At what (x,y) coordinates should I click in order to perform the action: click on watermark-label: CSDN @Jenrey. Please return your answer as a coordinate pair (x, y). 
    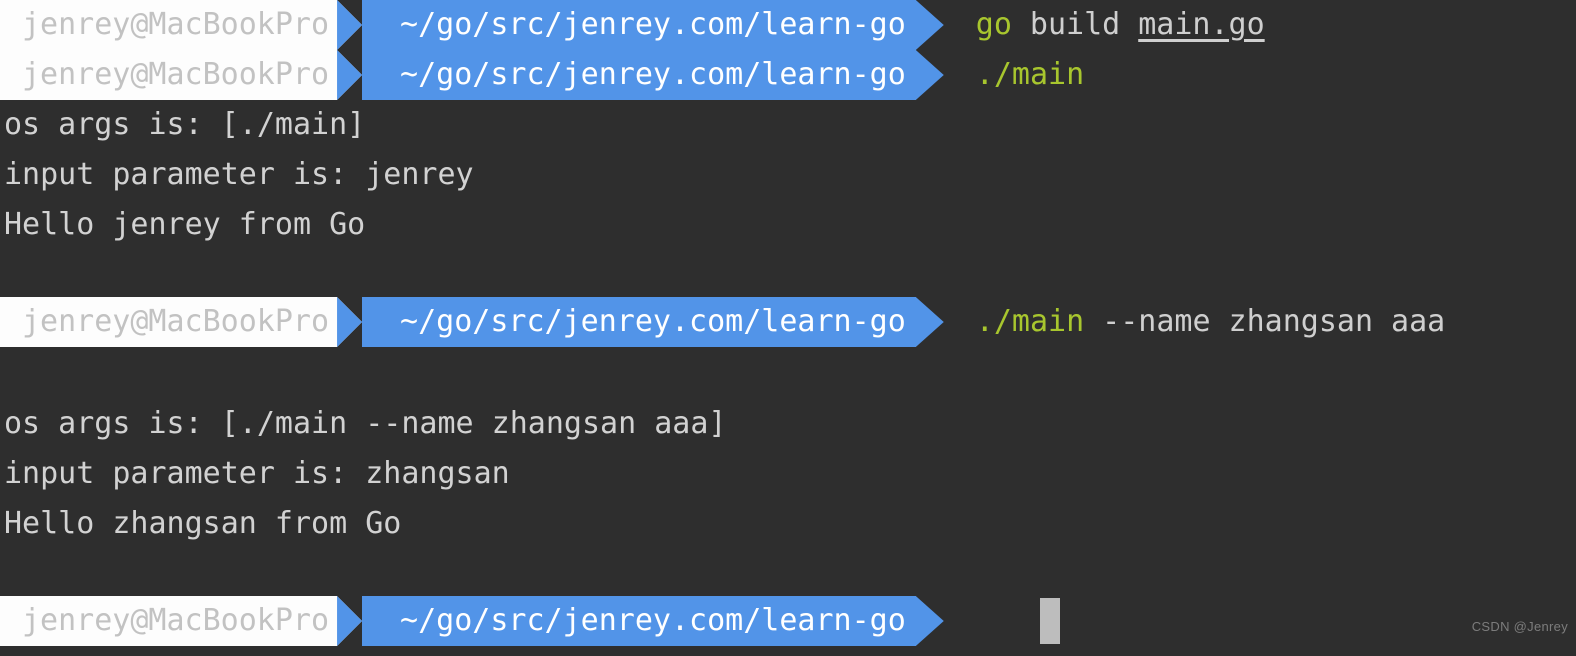
    Looking at the image, I should click on (1519, 626).